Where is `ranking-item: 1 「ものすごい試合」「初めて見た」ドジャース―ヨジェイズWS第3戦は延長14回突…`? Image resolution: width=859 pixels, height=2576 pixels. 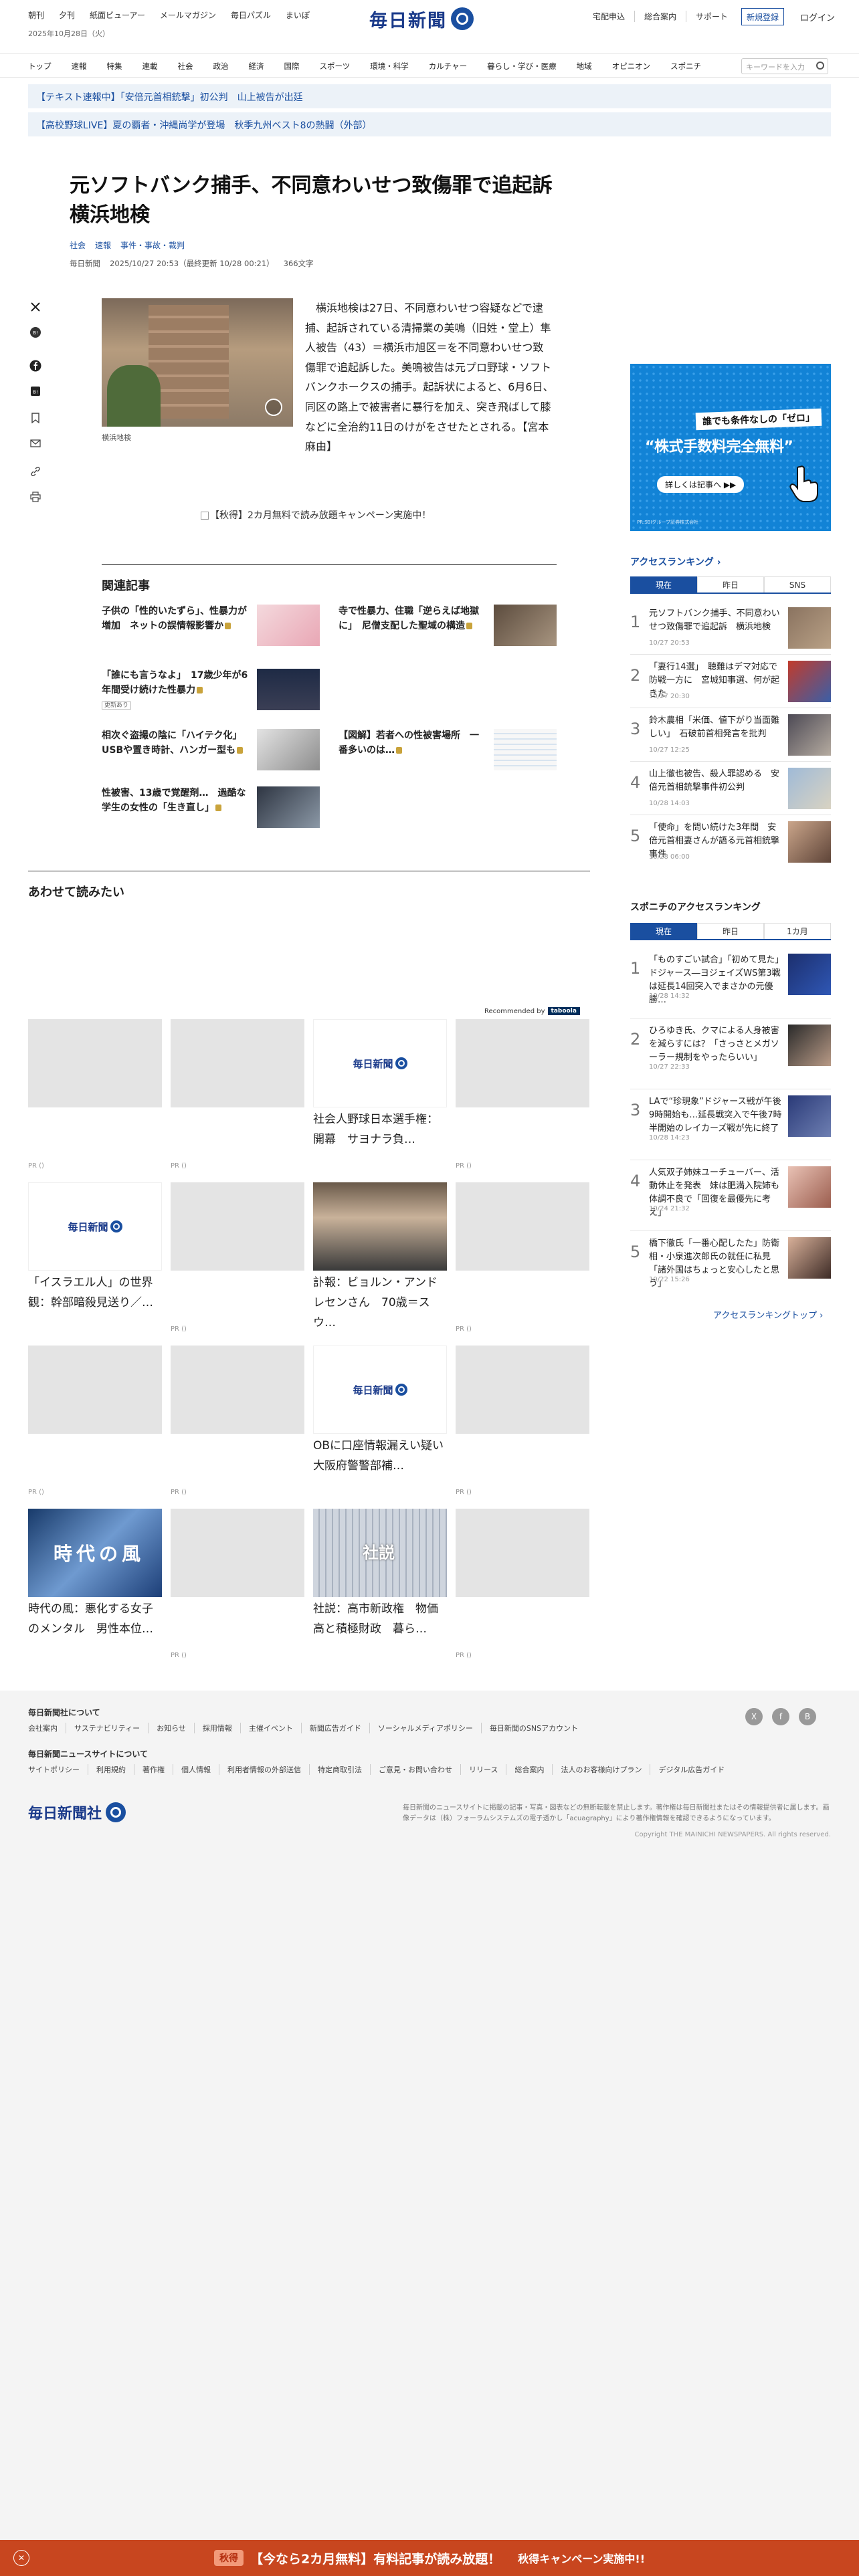 ranking-item: 1 「ものすごい試合」「初めて見た」ドジャース―ヨジェイズWS第3戦は延長14回突… is located at coordinates (730, 983).